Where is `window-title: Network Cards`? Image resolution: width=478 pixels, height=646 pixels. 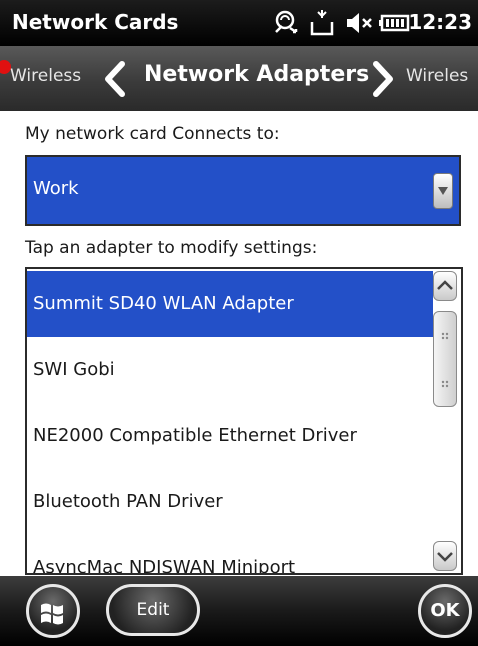 window-title: Network Cards is located at coordinates (95, 22).